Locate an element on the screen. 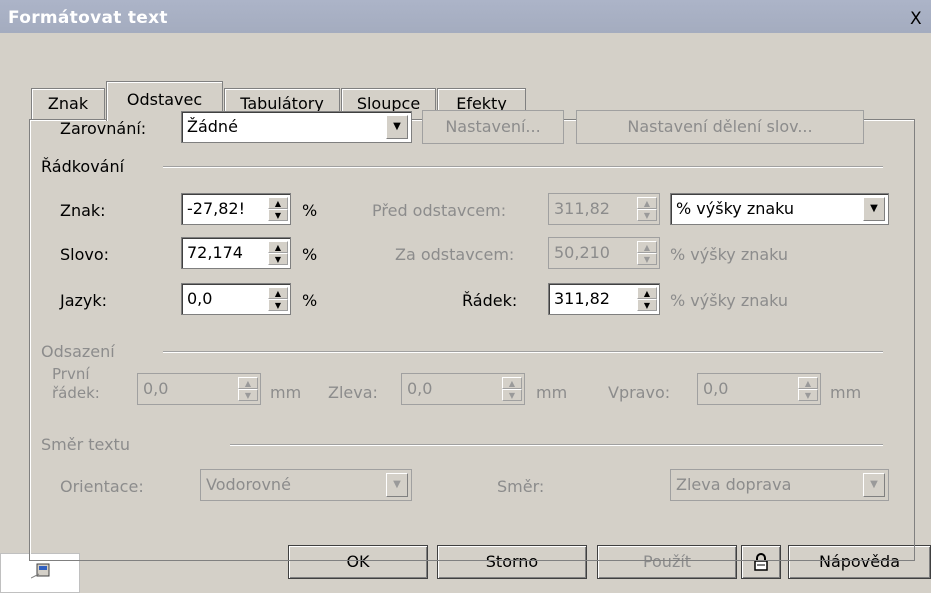  after-paragraph-unit: % výšky znaku is located at coordinates (729, 254).